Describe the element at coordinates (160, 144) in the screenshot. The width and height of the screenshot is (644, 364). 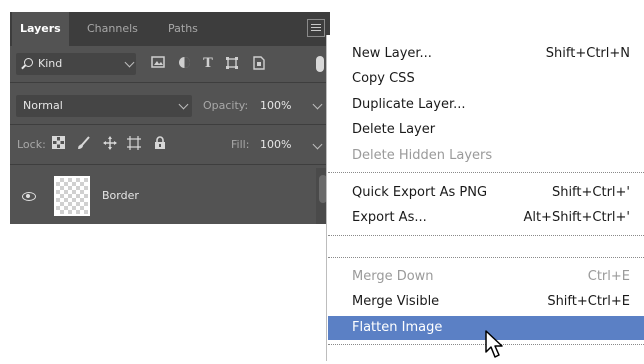
I see `lock-all-icon` at that location.